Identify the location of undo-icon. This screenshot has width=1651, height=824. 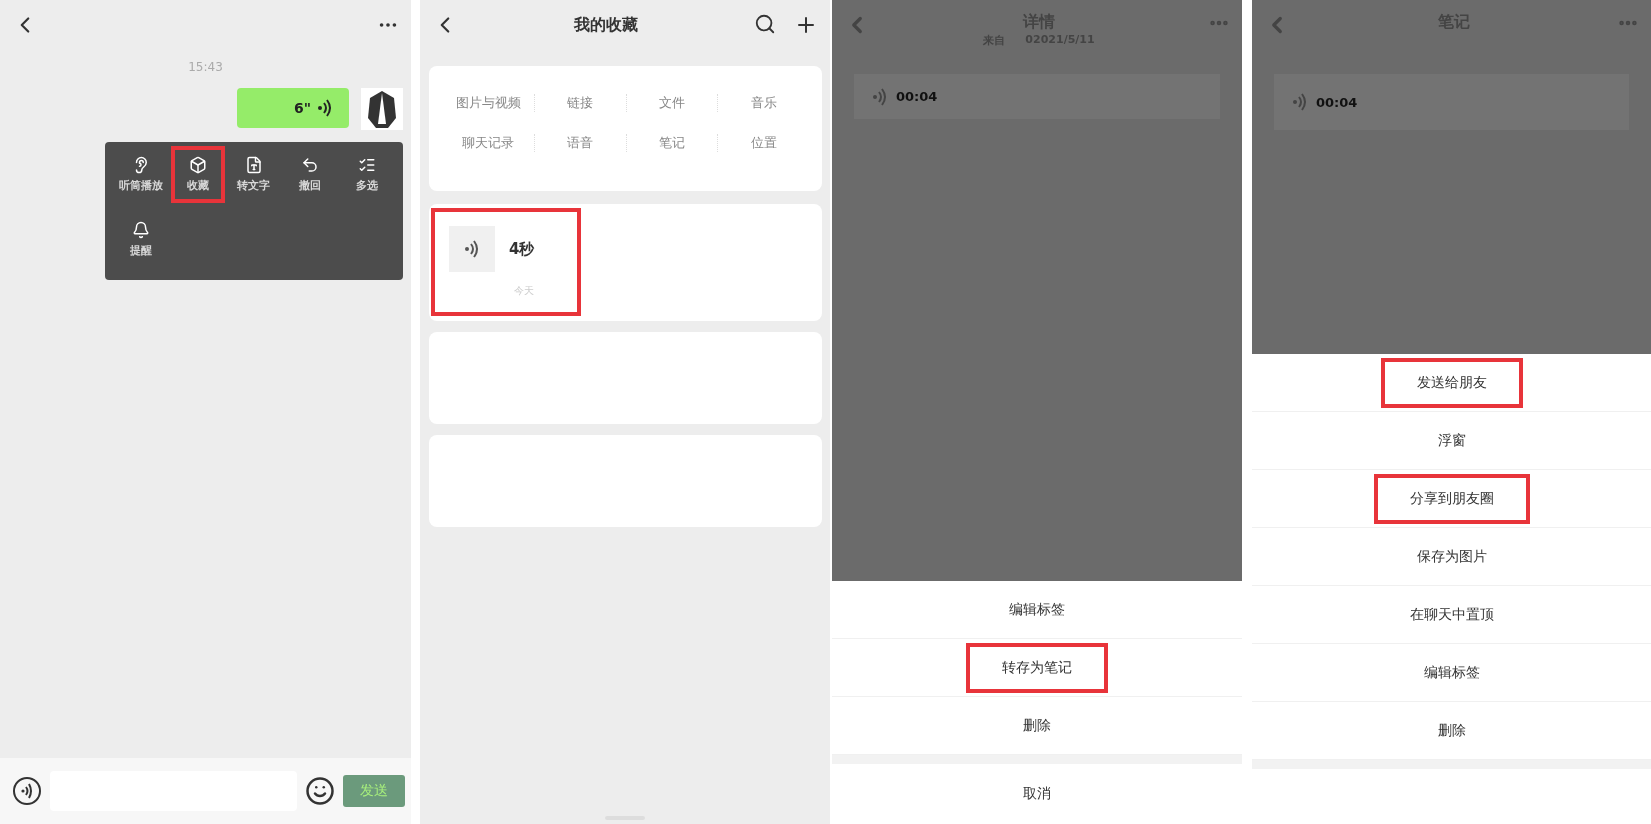
(310, 165).